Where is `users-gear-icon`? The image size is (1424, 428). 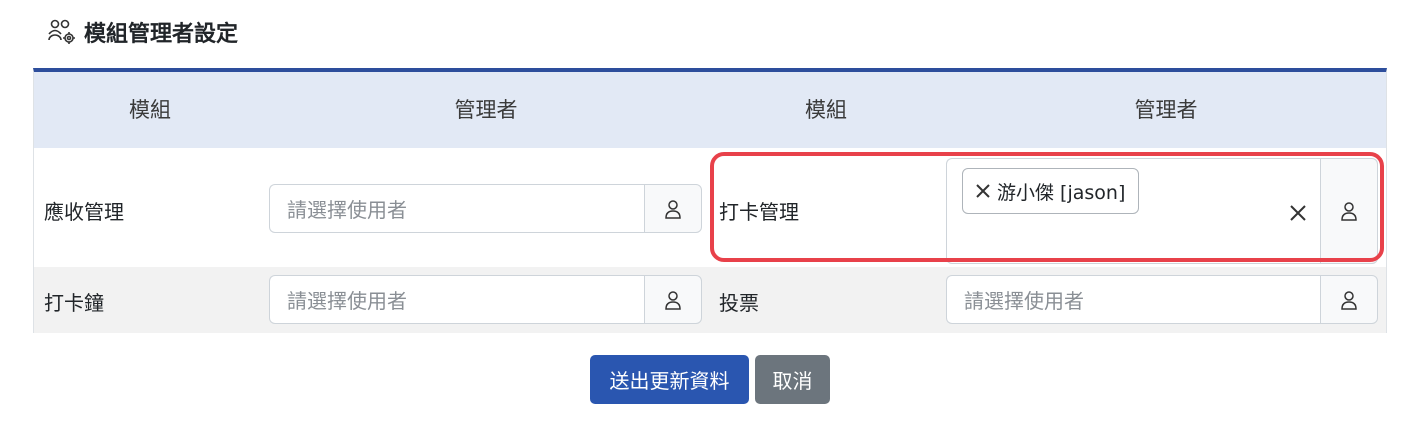 users-gear-icon is located at coordinates (61, 31).